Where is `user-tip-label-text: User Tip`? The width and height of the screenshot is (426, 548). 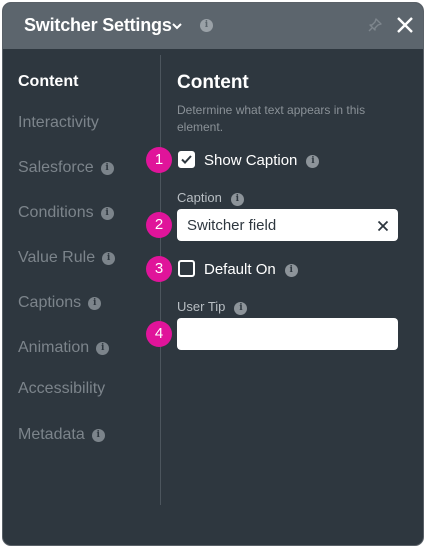
user-tip-label-text: User Tip is located at coordinates (201, 306).